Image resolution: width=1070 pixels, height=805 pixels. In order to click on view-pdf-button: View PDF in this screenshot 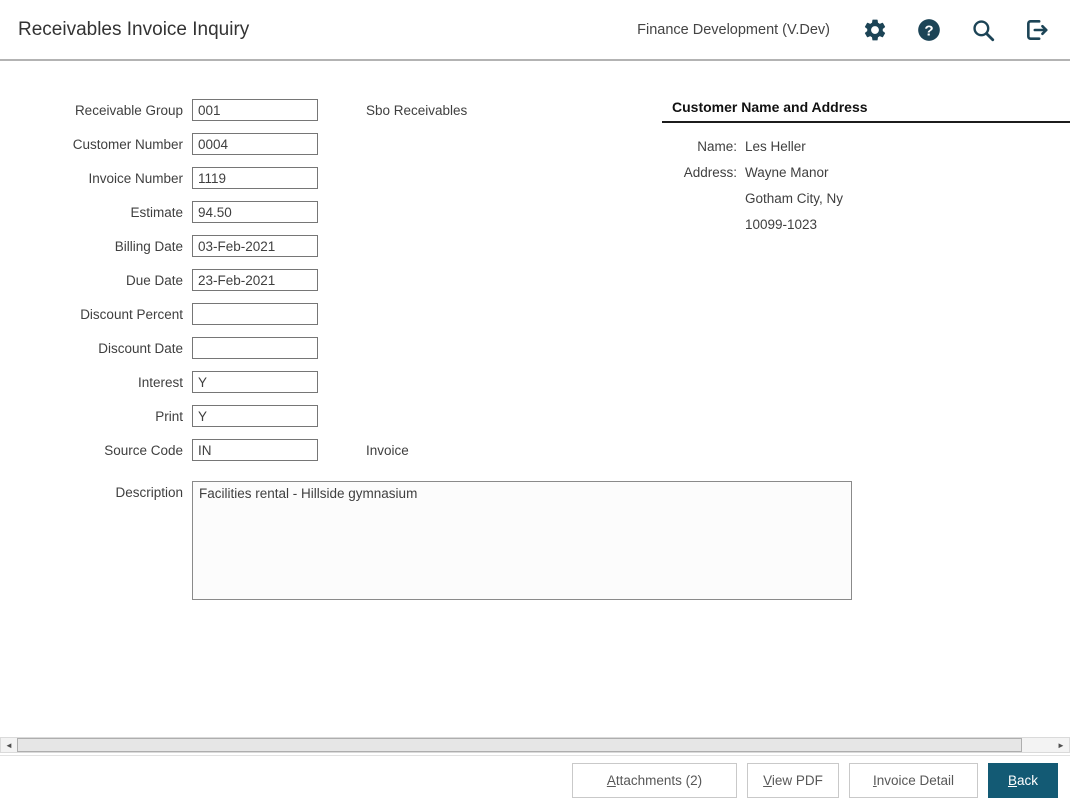, I will do `click(793, 780)`.